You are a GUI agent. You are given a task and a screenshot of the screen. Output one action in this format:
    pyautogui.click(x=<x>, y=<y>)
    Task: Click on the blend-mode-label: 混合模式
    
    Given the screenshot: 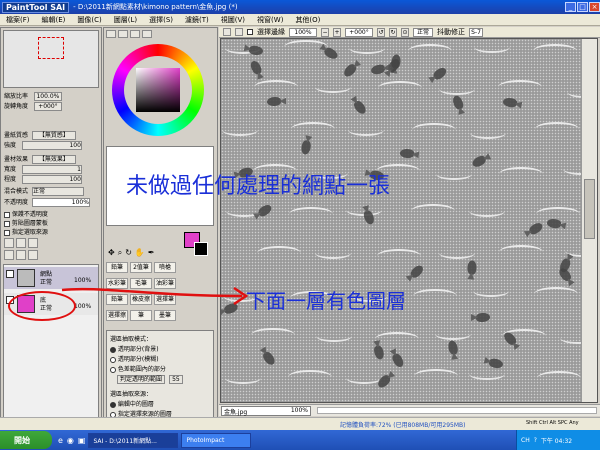 What is the action you would take?
    pyautogui.click(x=16, y=191)
    